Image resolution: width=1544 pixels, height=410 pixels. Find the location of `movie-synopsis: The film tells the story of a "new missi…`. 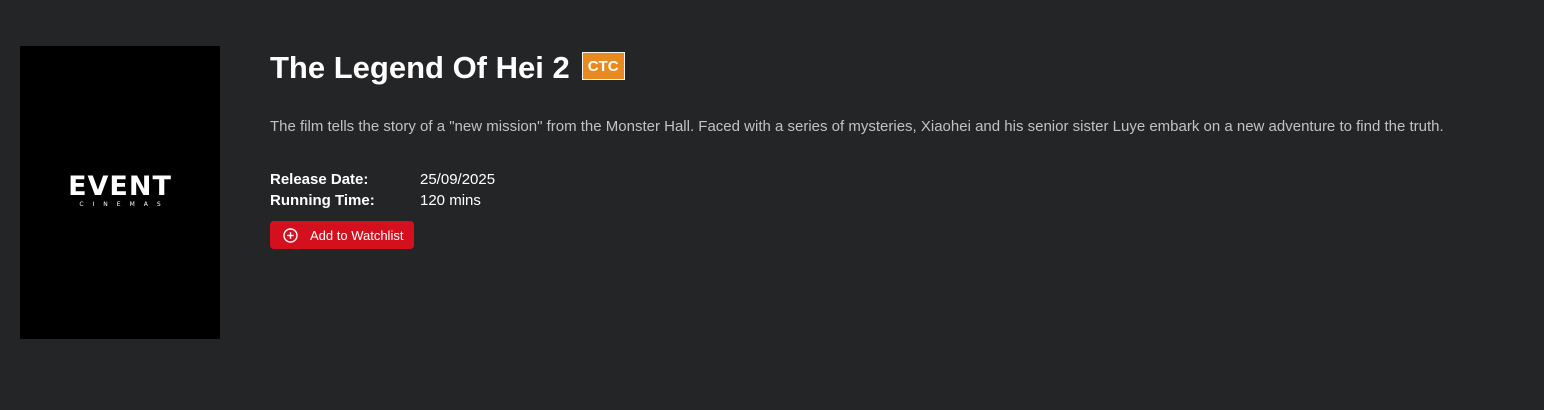

movie-synopsis: The film tells the story of a "new missi… is located at coordinates (857, 126).